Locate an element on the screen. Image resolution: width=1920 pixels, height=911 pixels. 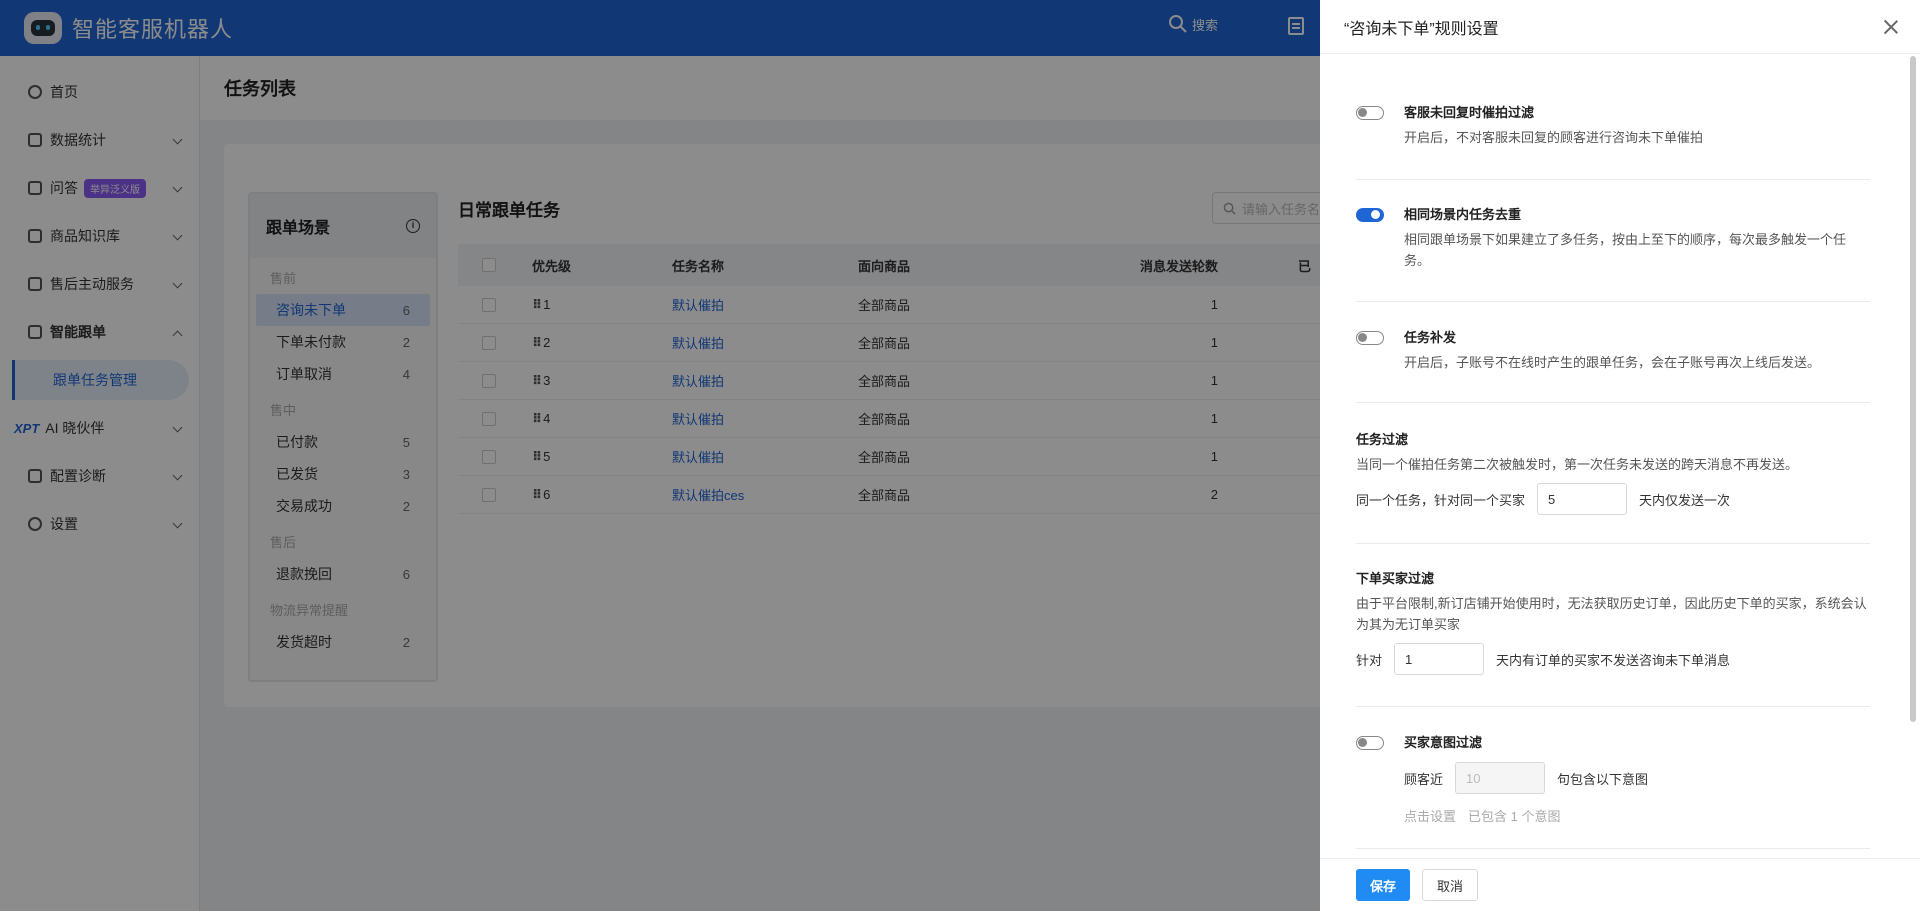
intent-filter-switch is located at coordinates (1370, 743).